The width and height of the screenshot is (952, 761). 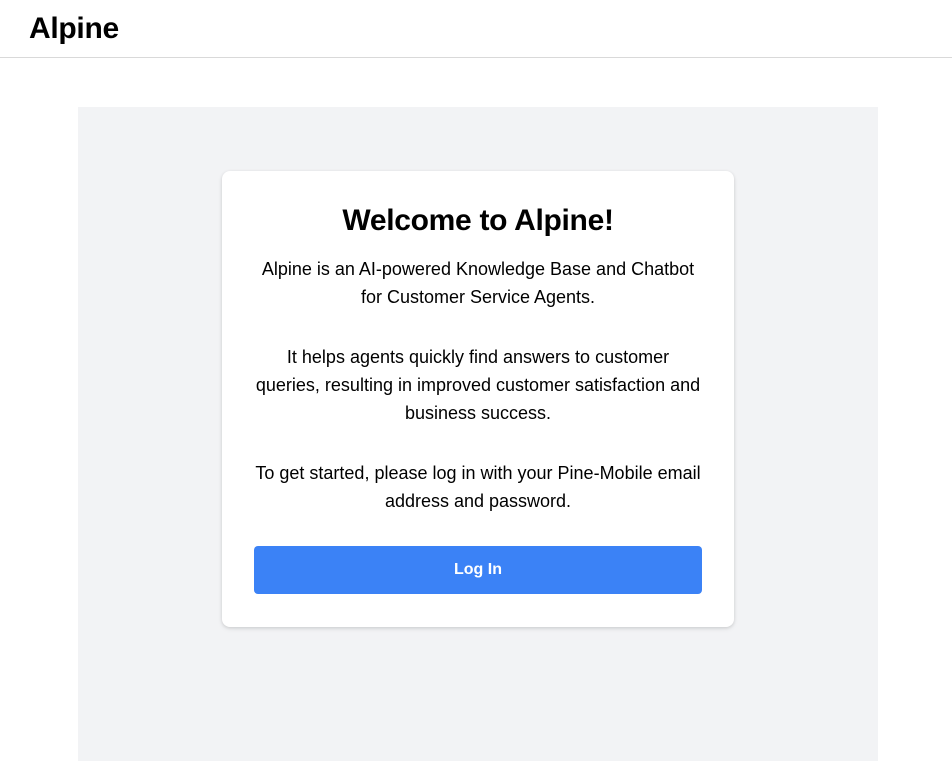 I want to click on top-bar: Alpine, so click(x=476, y=29).